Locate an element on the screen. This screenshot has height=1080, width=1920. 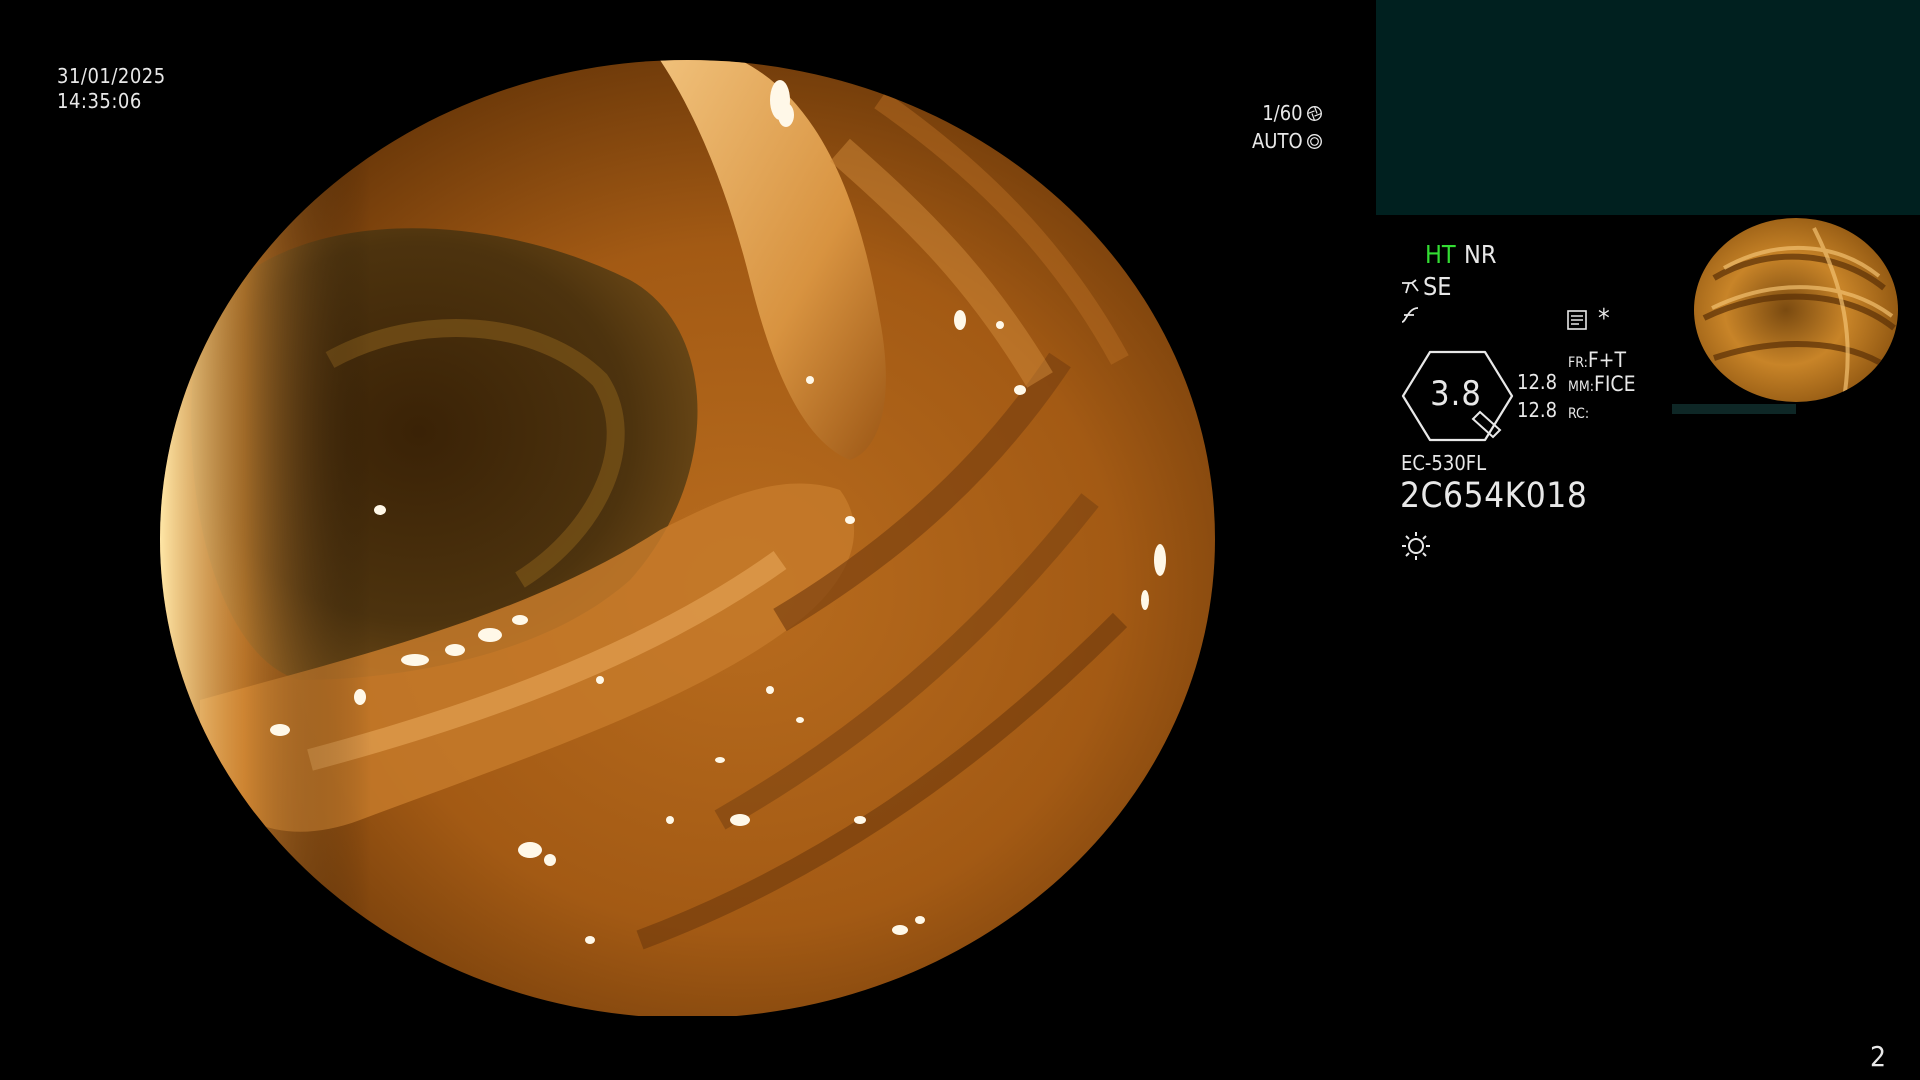
scope-model: EC-530FL is located at coordinates (1444, 463).